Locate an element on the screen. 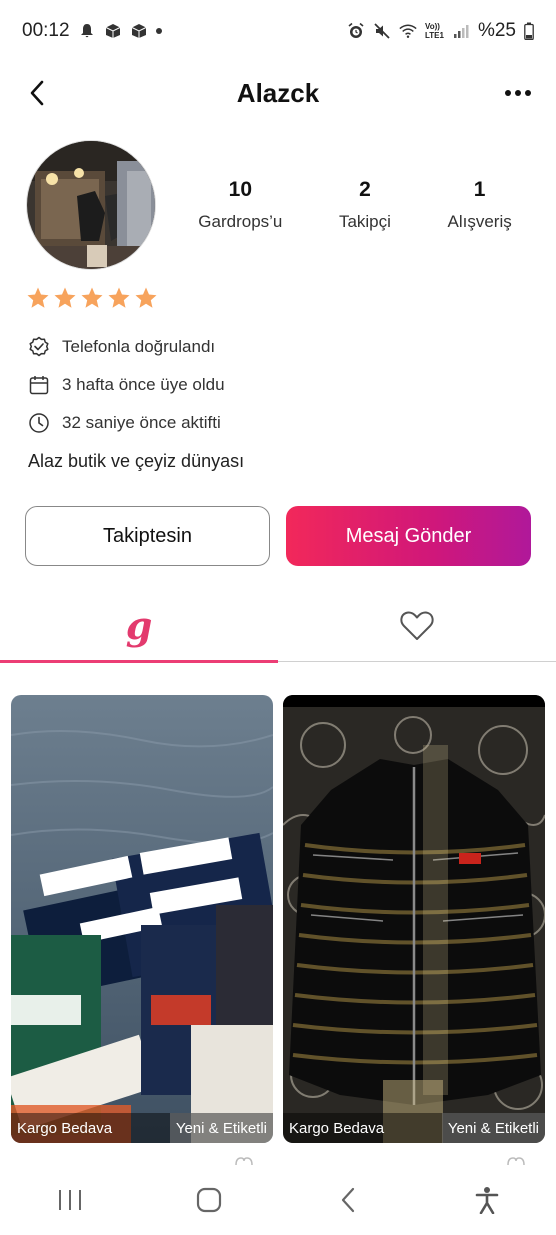  closet-g-icon: g is located at coordinates (139, 625).